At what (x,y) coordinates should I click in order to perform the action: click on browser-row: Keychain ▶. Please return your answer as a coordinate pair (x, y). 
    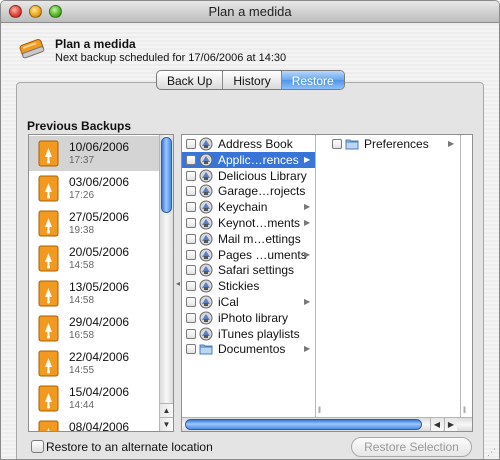
    Looking at the image, I should click on (248, 207).